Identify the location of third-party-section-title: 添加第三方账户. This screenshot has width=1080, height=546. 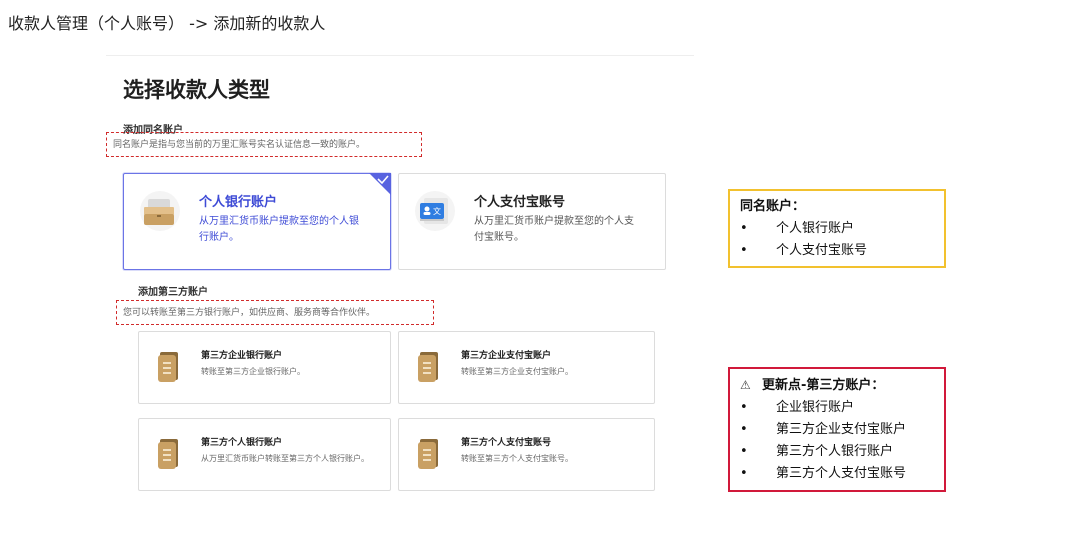
(173, 292).